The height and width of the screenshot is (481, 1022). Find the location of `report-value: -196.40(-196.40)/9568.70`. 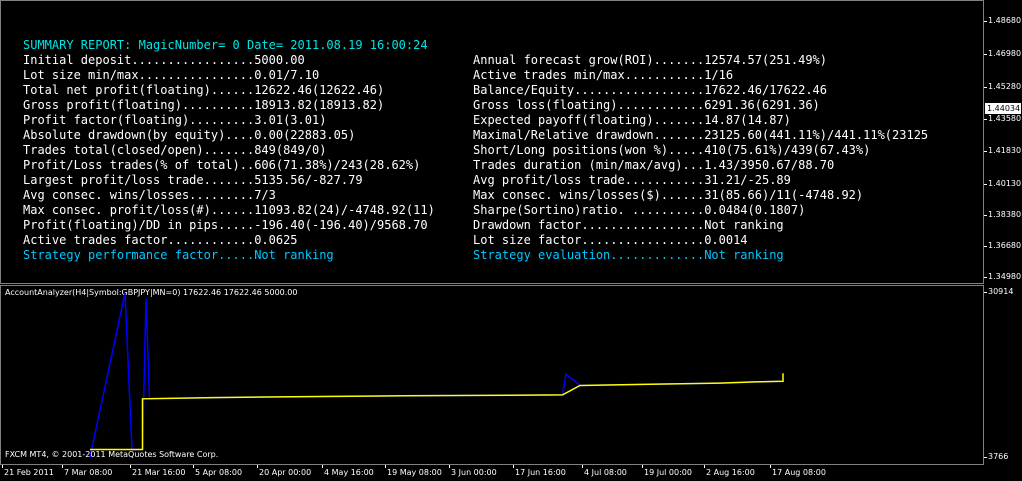

report-value: -196.40(-196.40)/9568.70 is located at coordinates (341, 225).